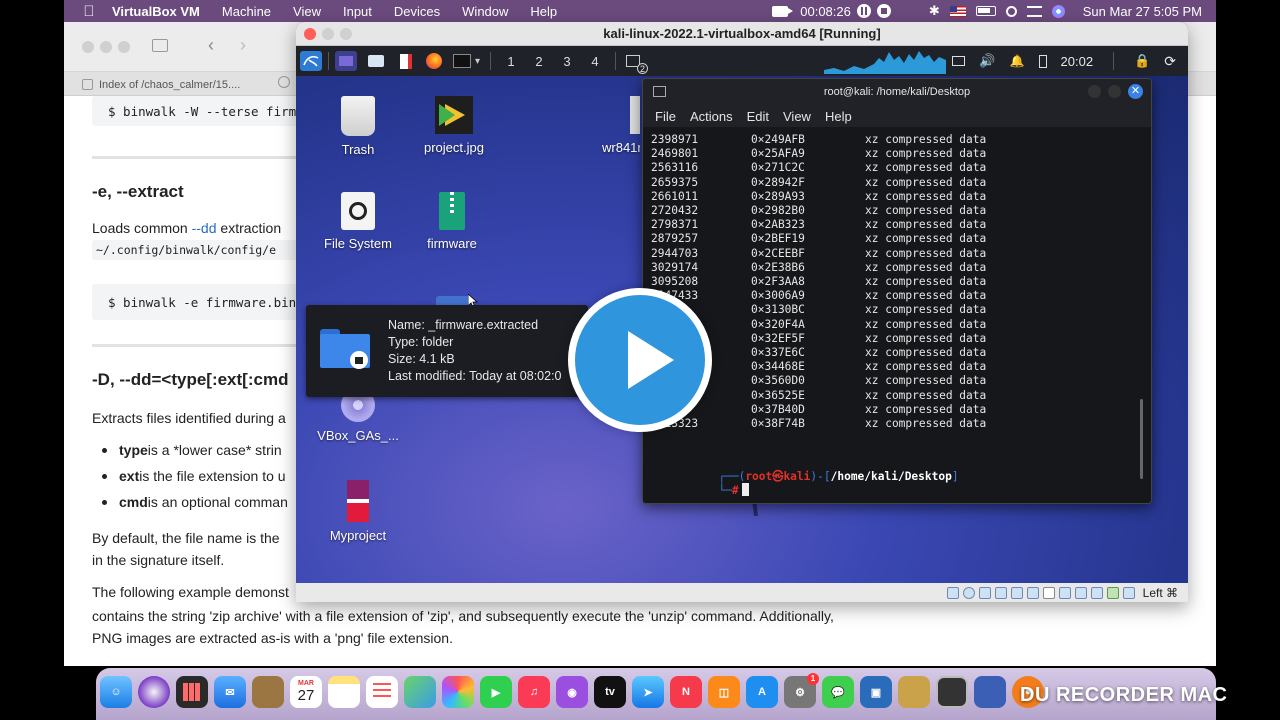 This screenshot has height=720, width=1280. I want to click on search-icon, so click(1011, 11).